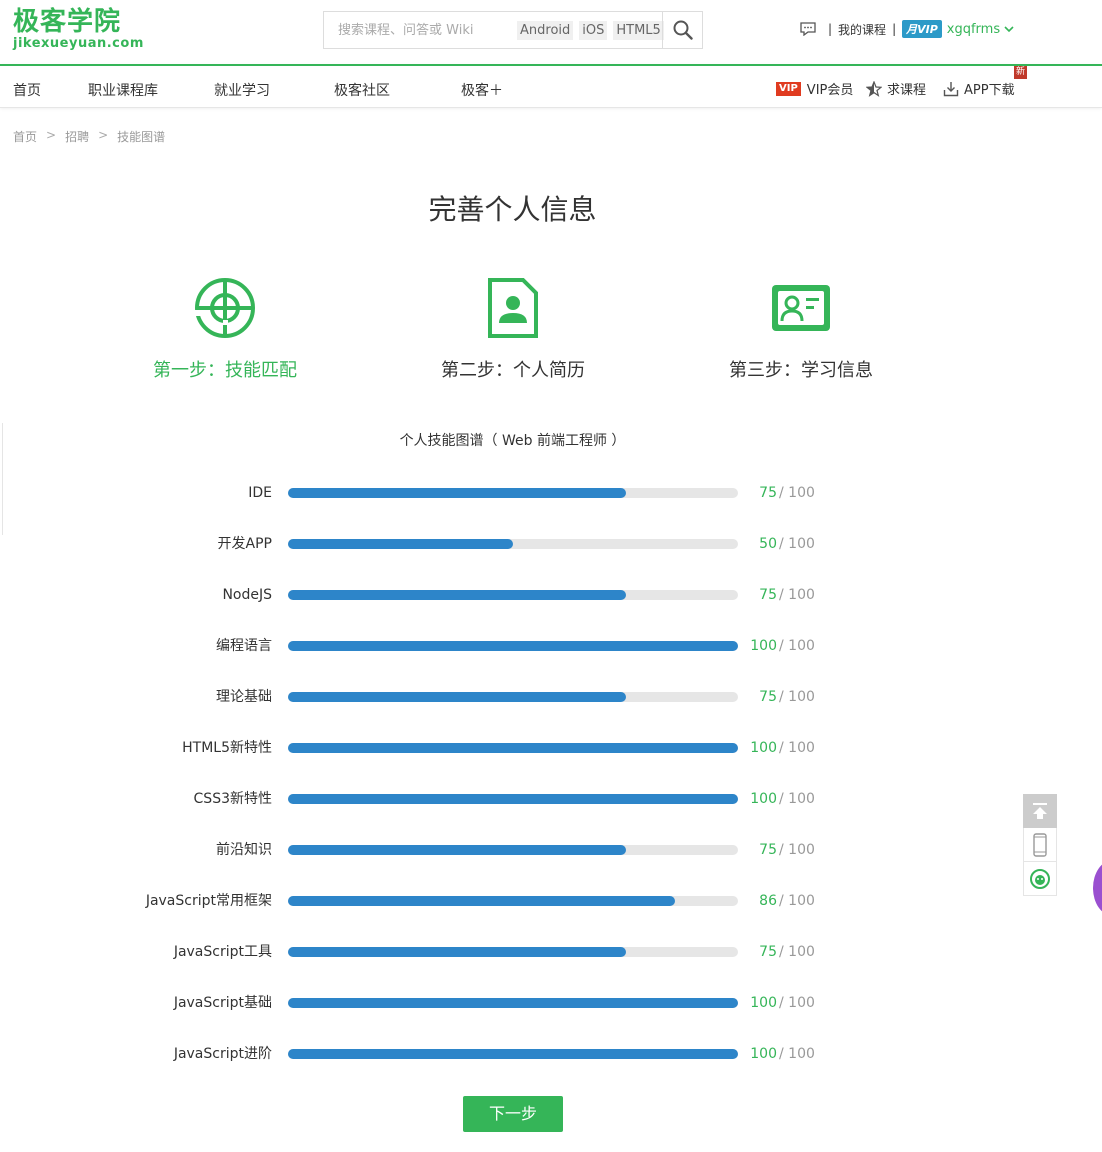 The image size is (1102, 1152). What do you see at coordinates (362, 90) in the screenshot?
I see `nav-item-community: 极客社区` at bounding box center [362, 90].